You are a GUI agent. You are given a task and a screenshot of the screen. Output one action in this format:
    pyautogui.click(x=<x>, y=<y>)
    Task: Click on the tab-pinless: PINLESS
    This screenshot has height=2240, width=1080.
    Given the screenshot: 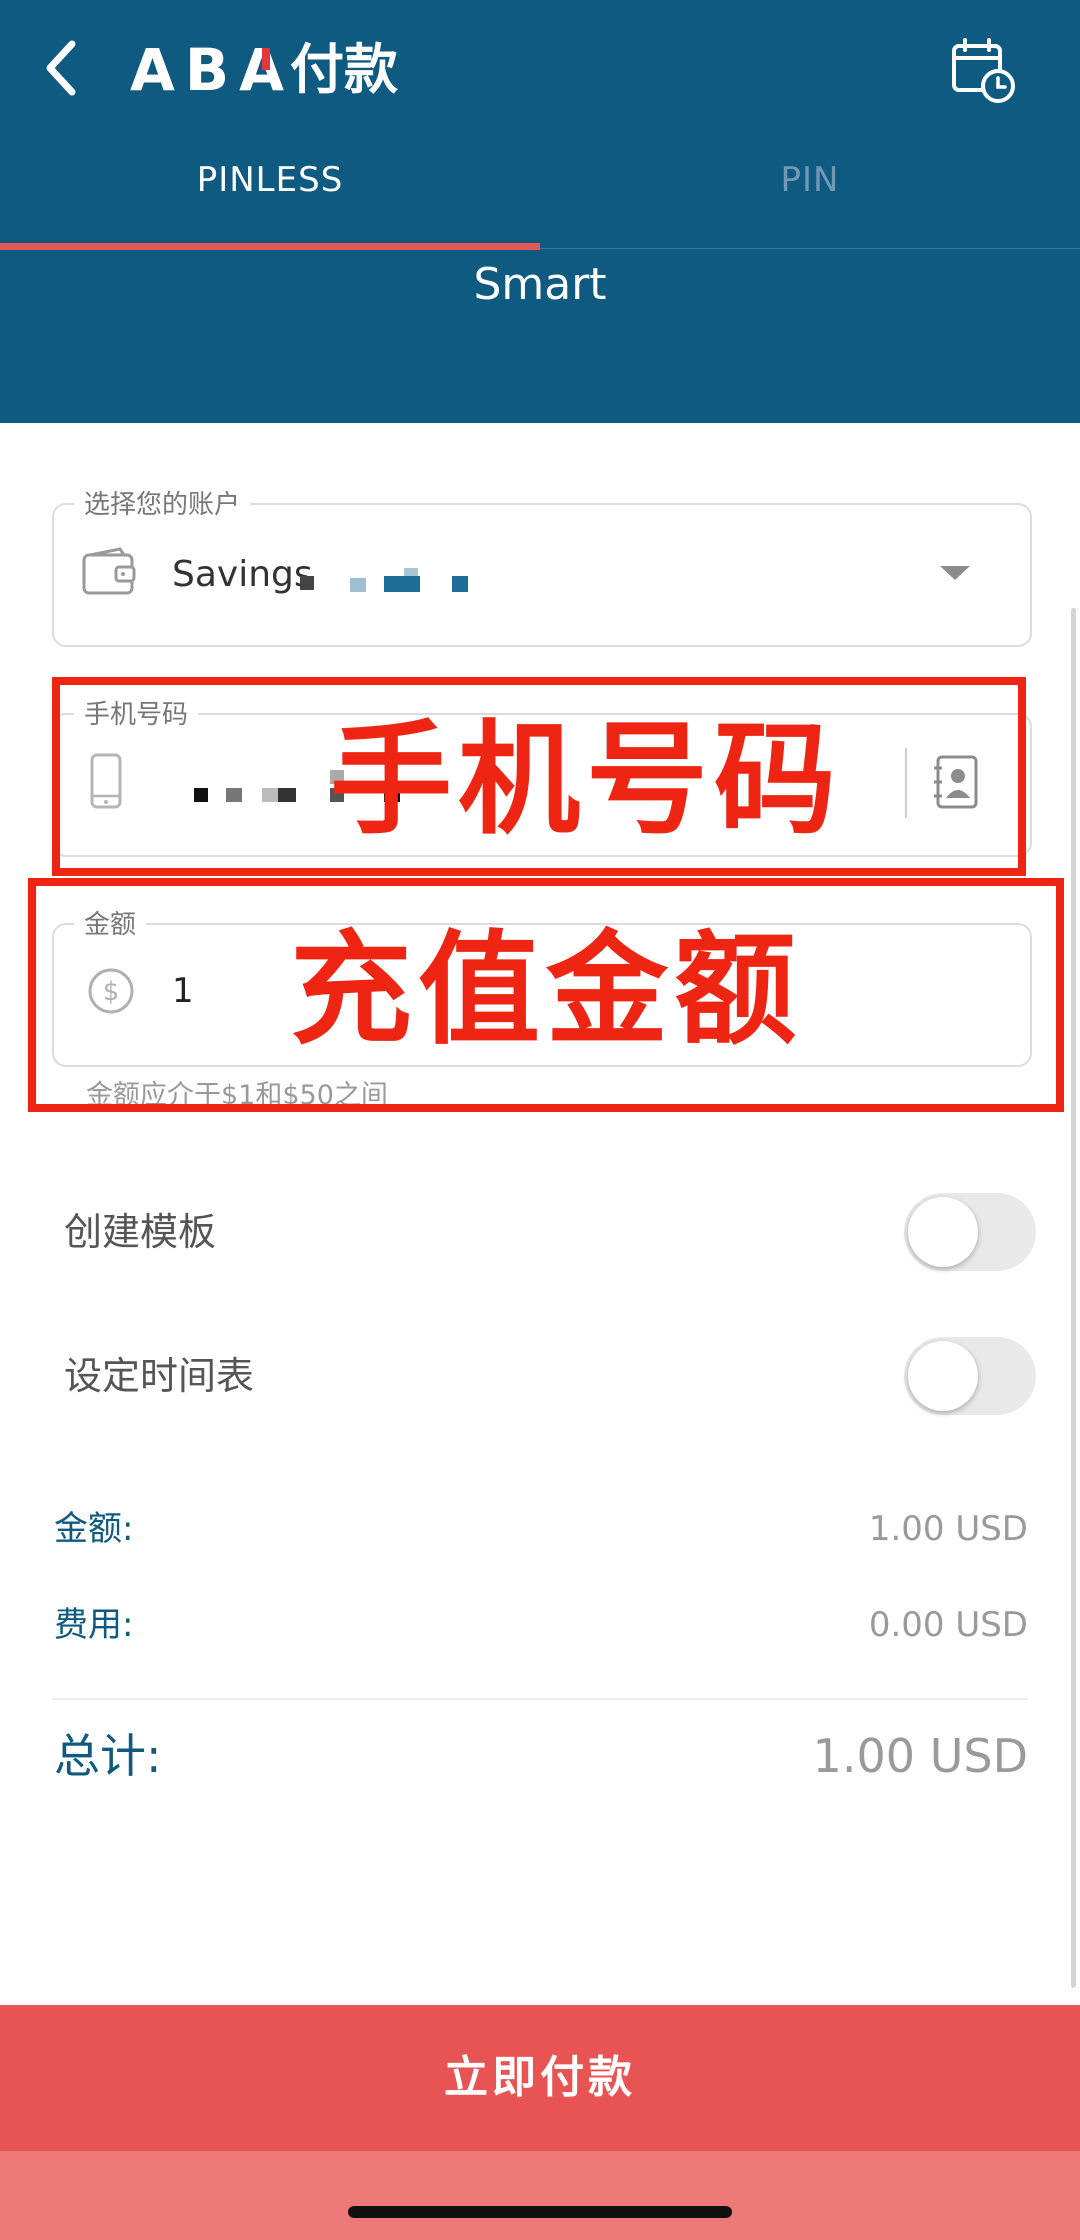 What is the action you would take?
    pyautogui.click(x=270, y=180)
    